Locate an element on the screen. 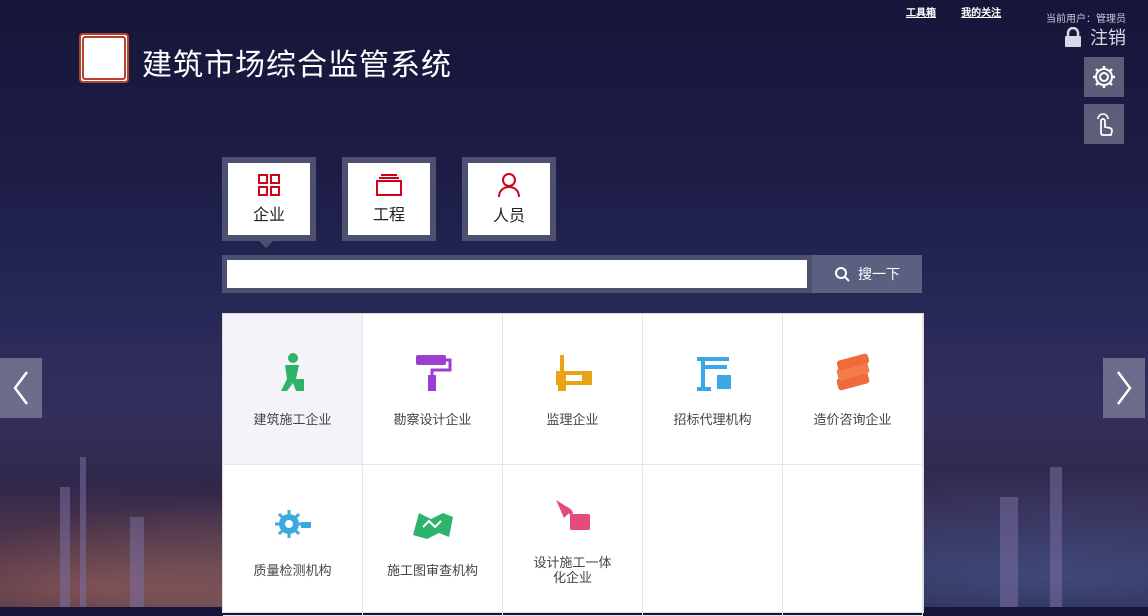 This screenshot has height=616, width=1148. tools-icon is located at coordinates (573, 516).